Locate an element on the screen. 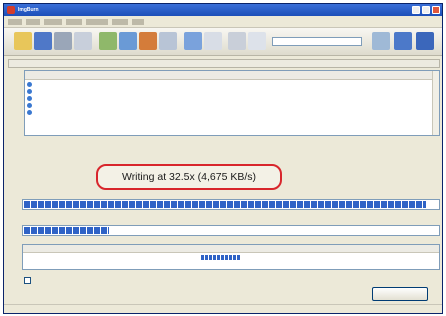 This screenshot has height=316, width=446. maximize-button is located at coordinates (426, 10).